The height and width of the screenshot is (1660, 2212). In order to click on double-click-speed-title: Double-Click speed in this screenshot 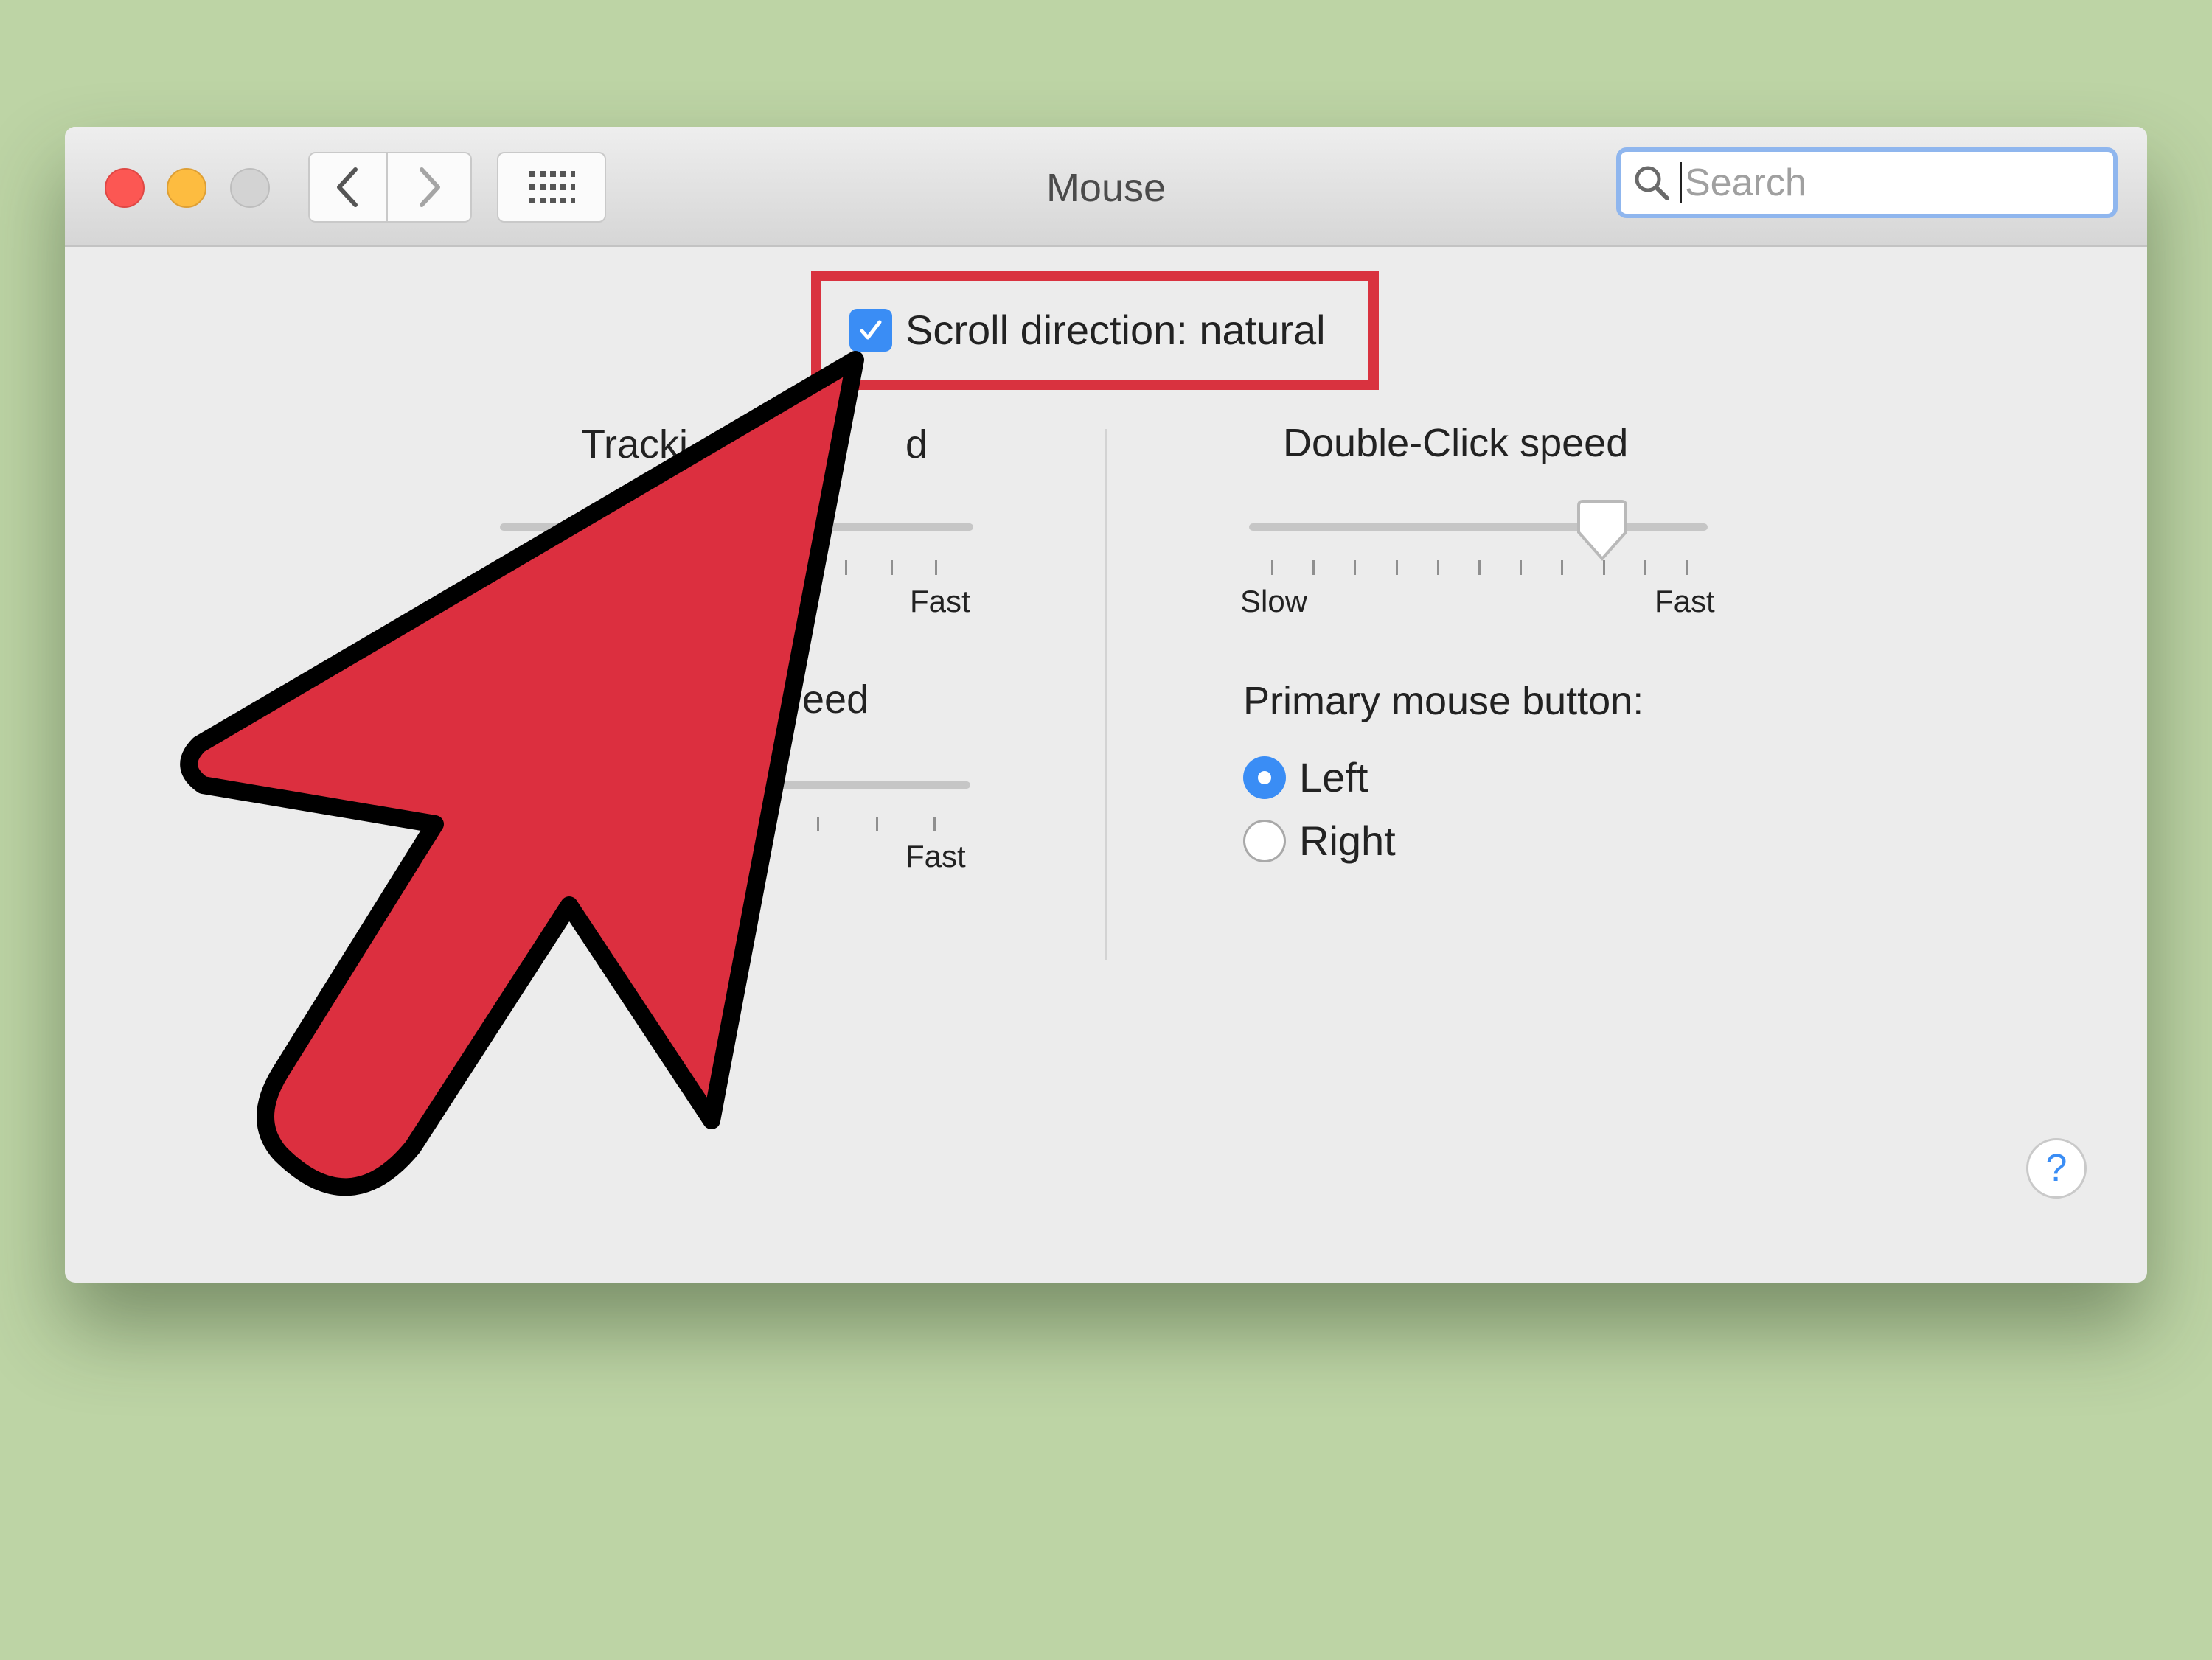, I will do `click(1456, 443)`.